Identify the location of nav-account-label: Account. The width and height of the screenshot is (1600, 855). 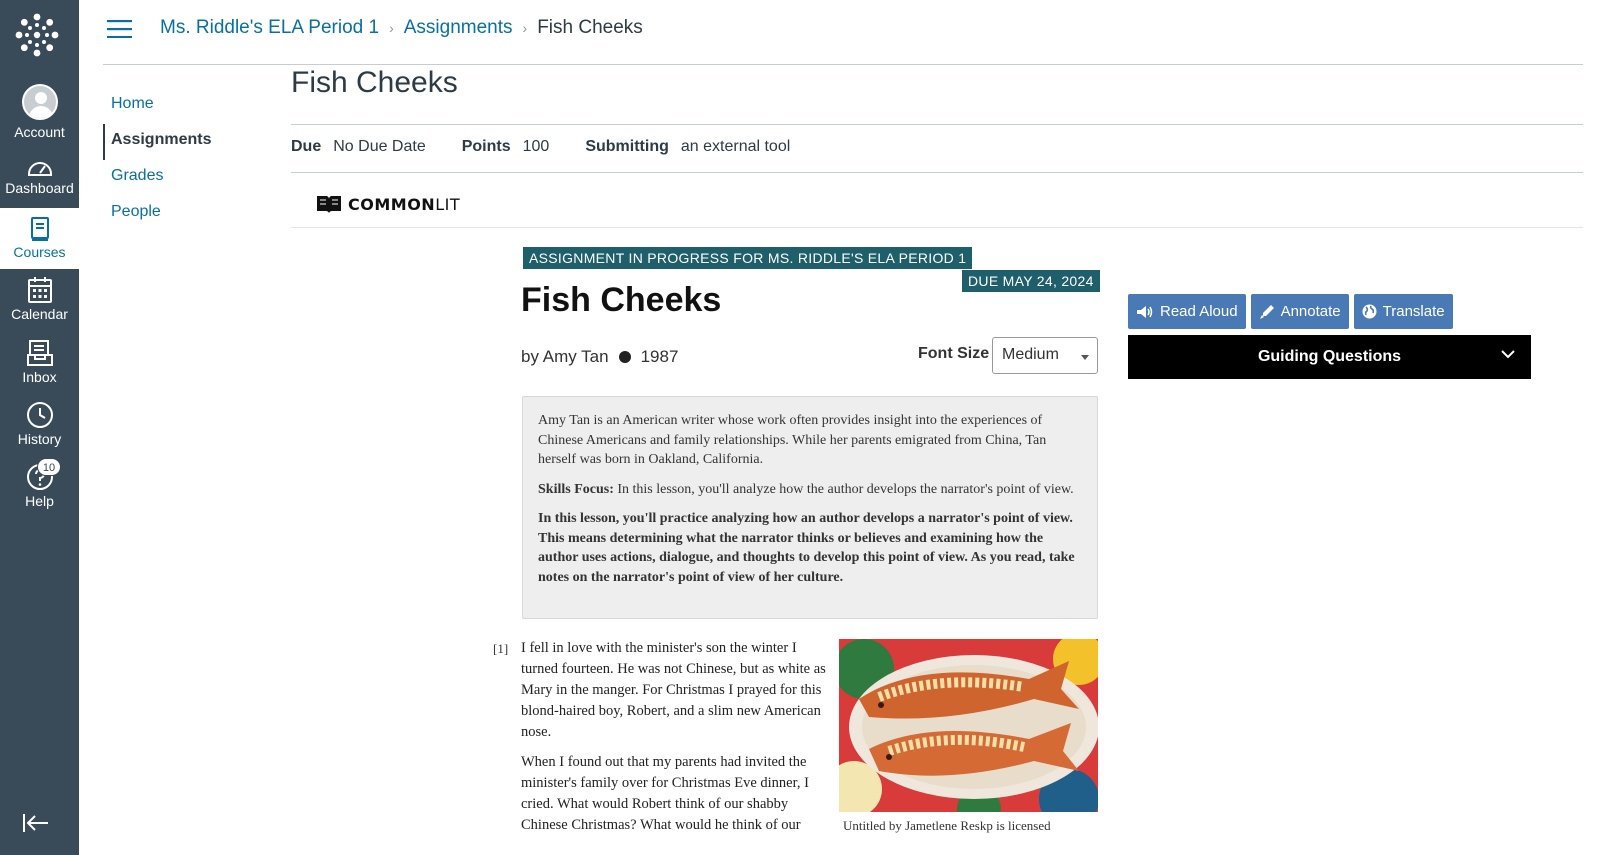
(39, 132).